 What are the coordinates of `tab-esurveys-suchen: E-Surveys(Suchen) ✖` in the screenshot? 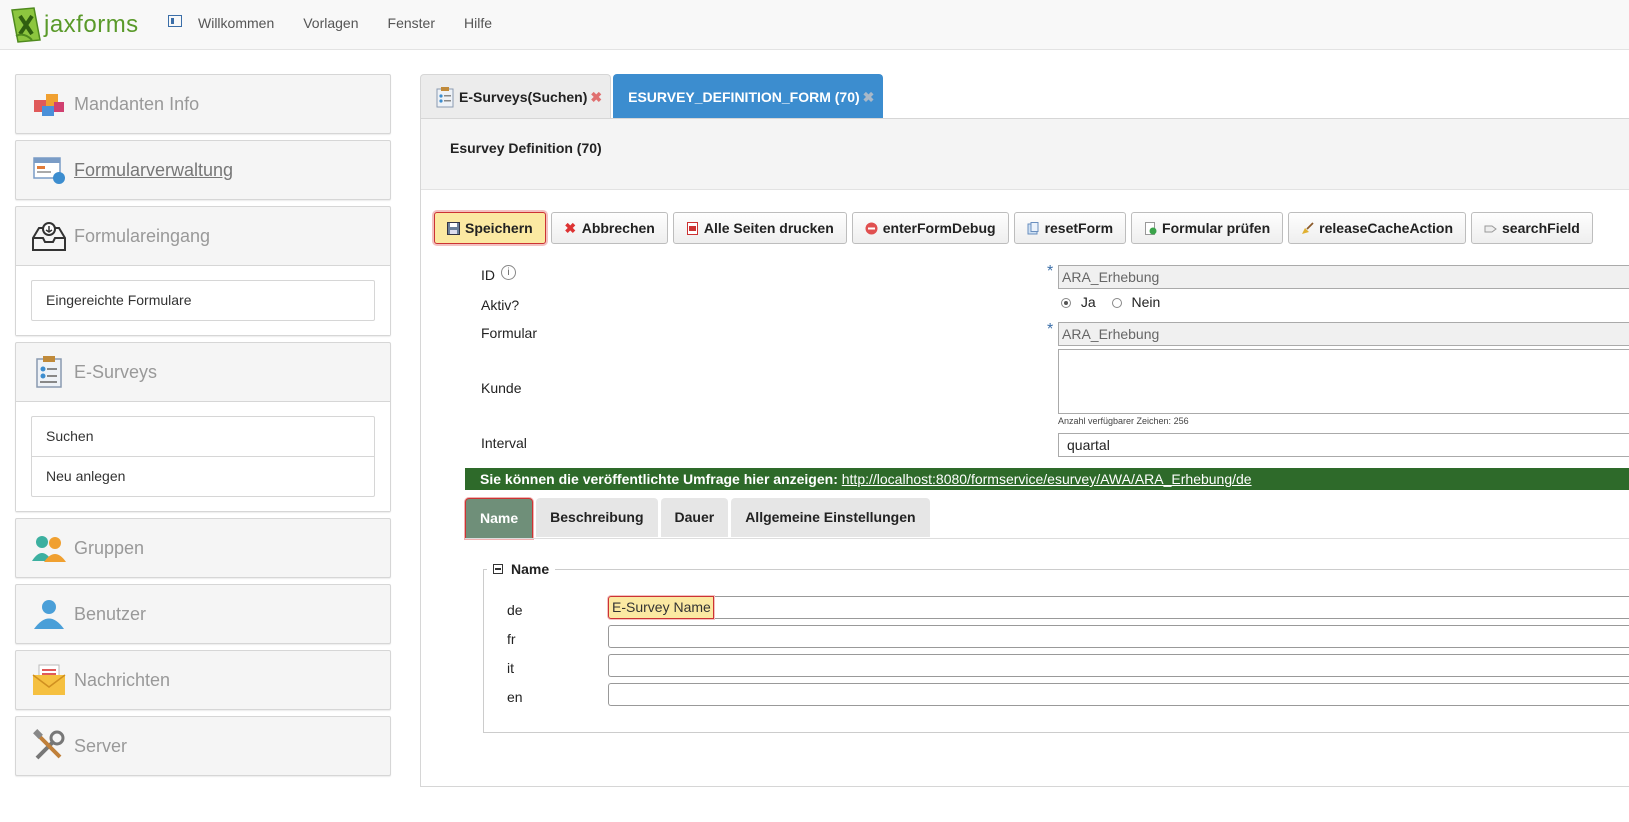 It's located at (516, 96).